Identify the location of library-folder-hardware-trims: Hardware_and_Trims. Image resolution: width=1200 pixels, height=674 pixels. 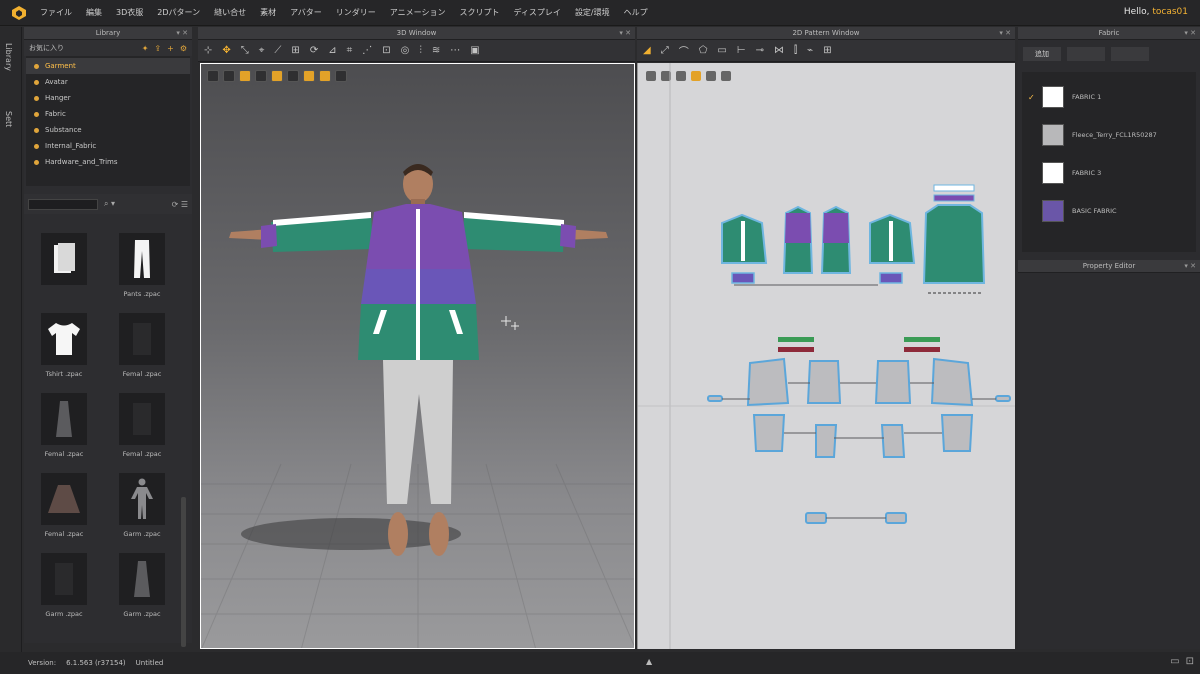
(108, 162).